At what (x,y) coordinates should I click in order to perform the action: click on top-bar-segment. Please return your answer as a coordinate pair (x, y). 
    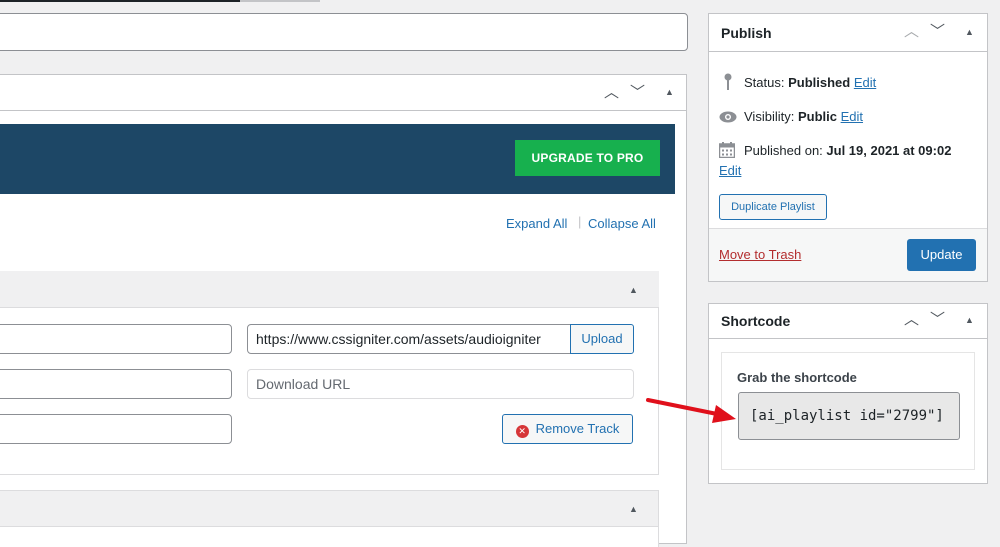
    Looking at the image, I should click on (120, 1).